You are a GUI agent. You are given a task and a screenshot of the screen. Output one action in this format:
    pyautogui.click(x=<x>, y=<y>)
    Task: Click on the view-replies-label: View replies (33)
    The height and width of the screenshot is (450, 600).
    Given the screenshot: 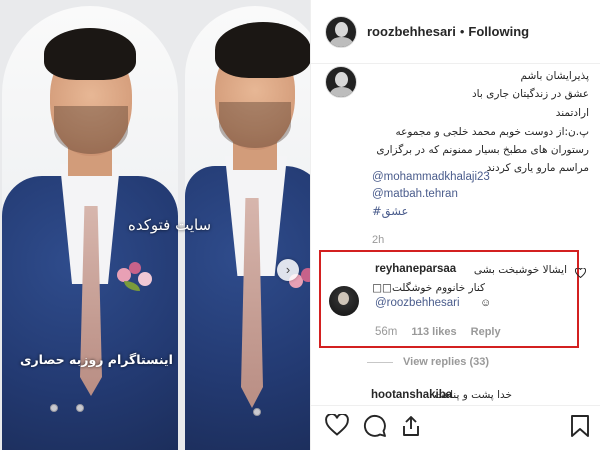 What is the action you would take?
    pyautogui.click(x=446, y=362)
    